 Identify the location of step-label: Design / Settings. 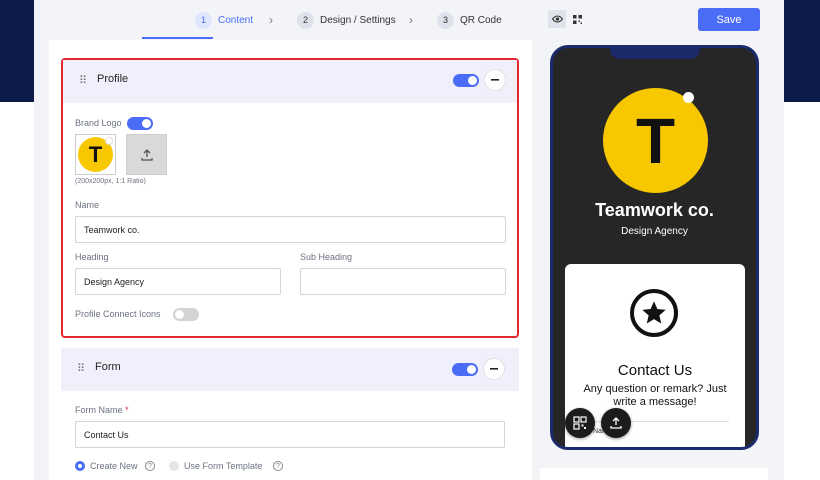
(358, 20).